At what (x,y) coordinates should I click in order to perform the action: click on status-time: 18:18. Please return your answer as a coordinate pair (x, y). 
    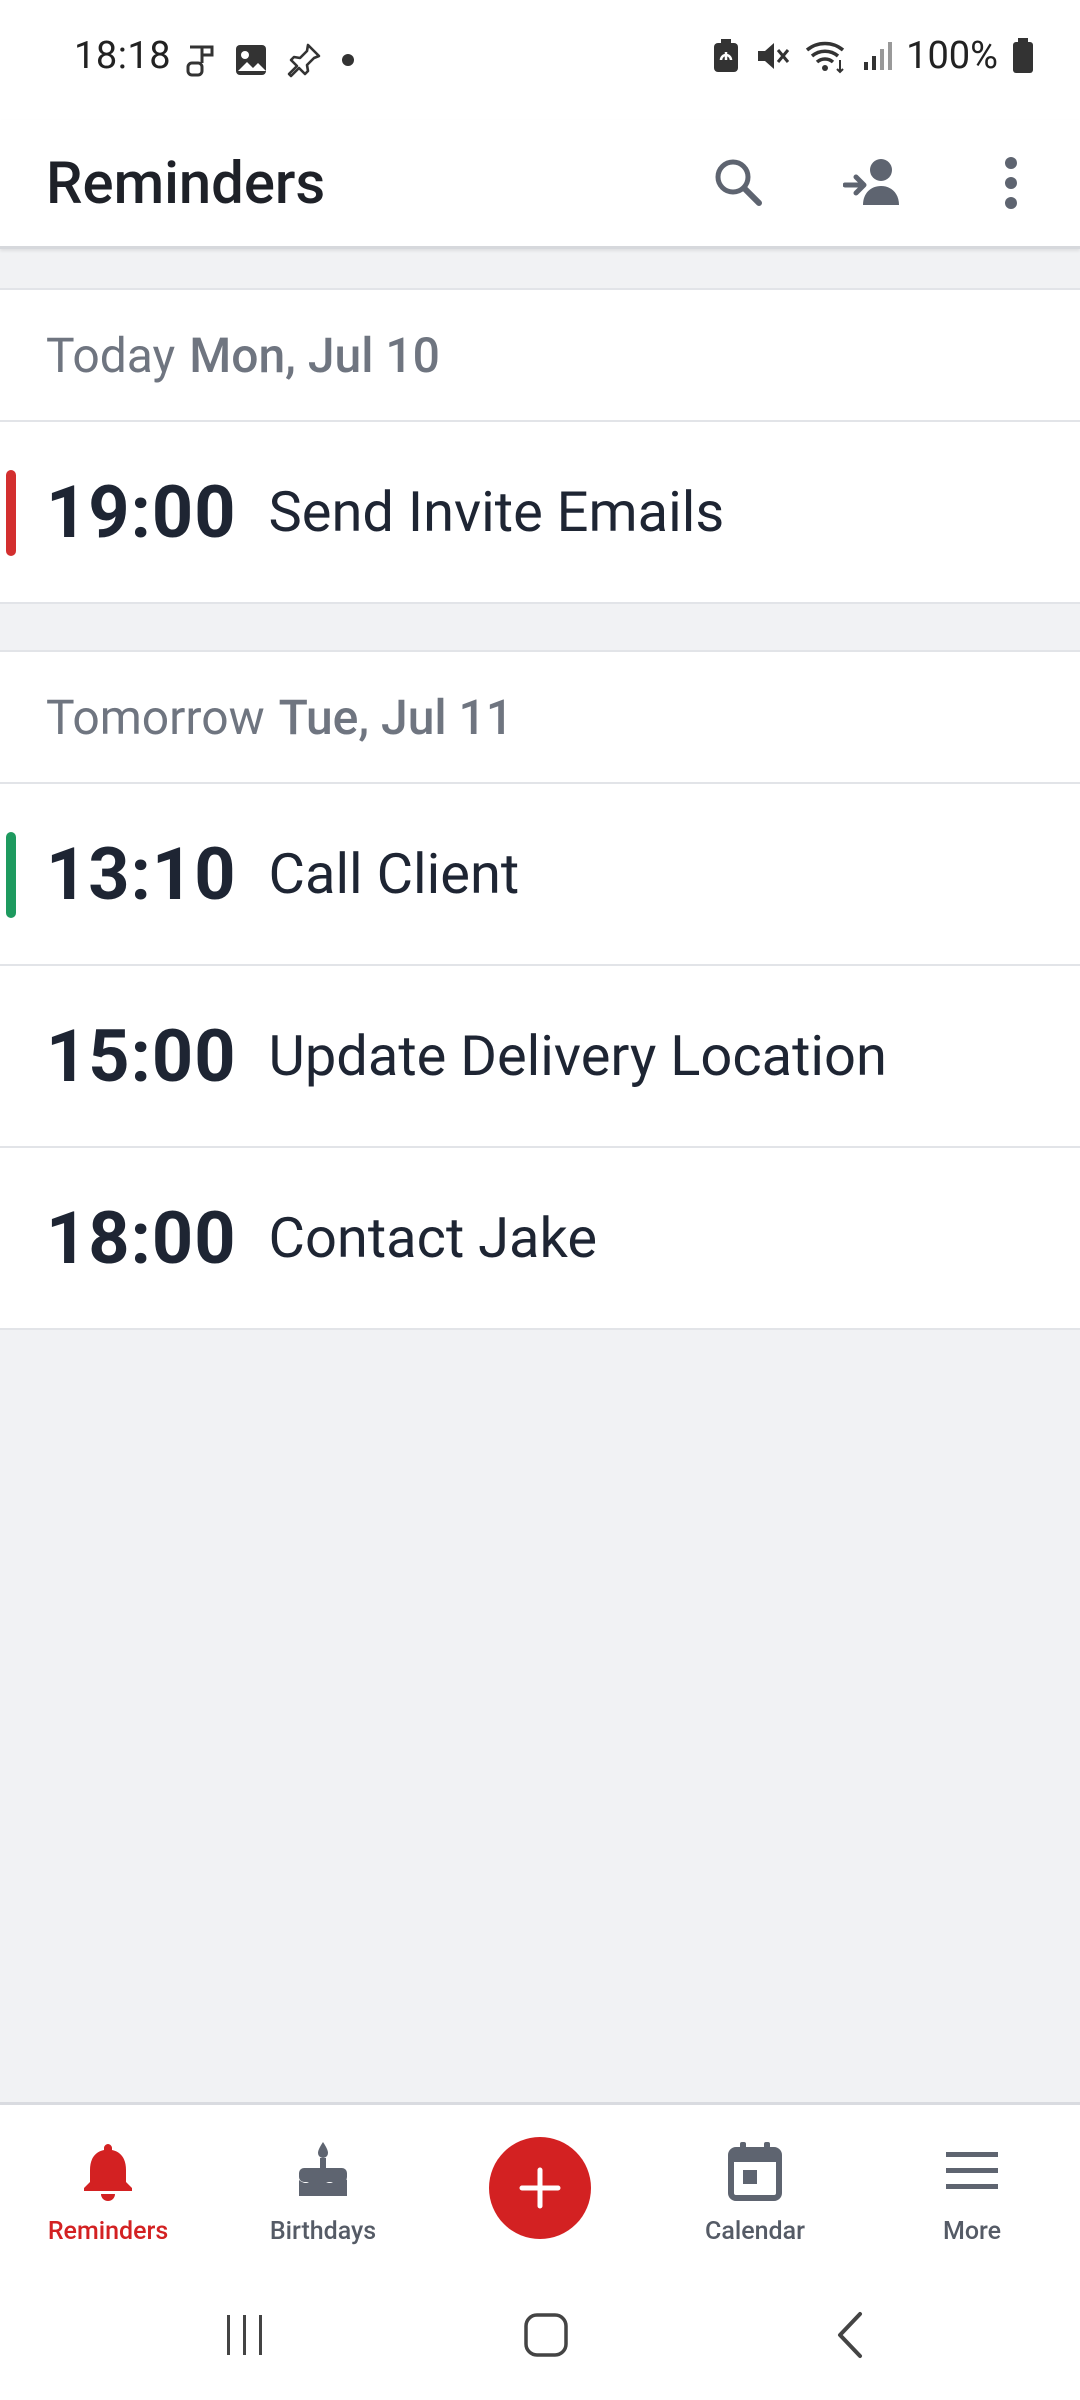
    Looking at the image, I should click on (123, 56).